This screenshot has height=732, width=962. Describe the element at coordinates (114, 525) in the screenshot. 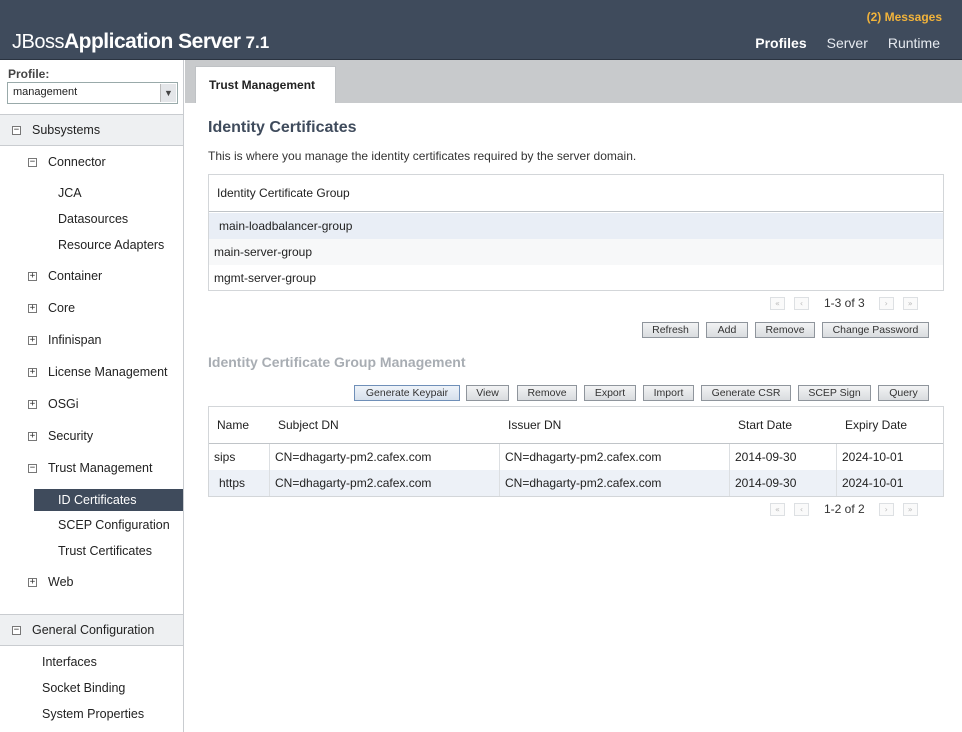

I see `tree-item-scep-configuration: SCEP Configuration` at that location.